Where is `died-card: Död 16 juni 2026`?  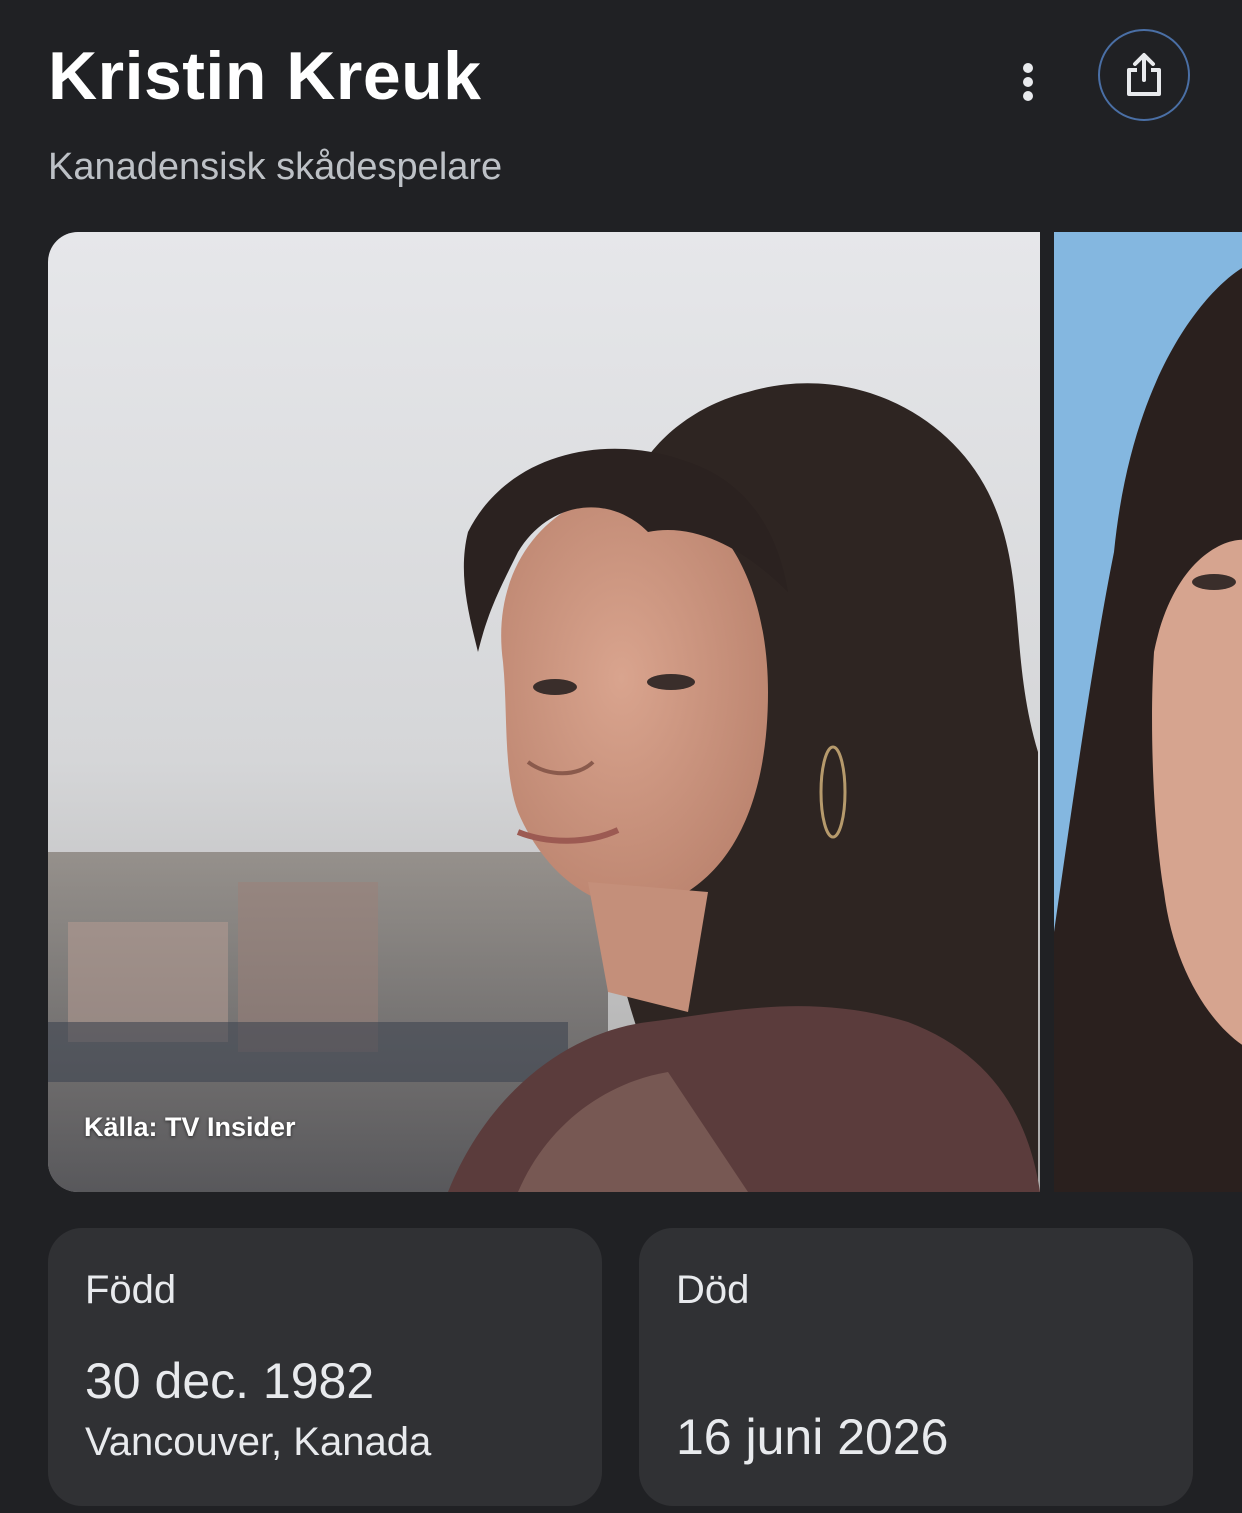
died-card: Död 16 juni 2026 is located at coordinates (916, 1367).